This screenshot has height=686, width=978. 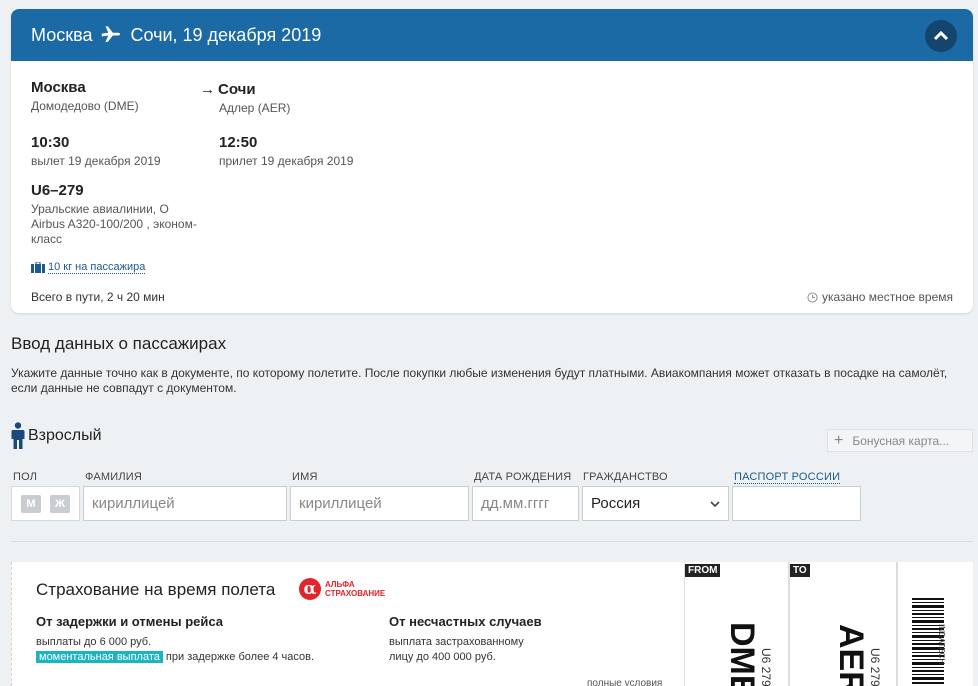 What do you see at coordinates (887, 297) in the screenshot?
I see `local-time-text: указано местное время` at bounding box center [887, 297].